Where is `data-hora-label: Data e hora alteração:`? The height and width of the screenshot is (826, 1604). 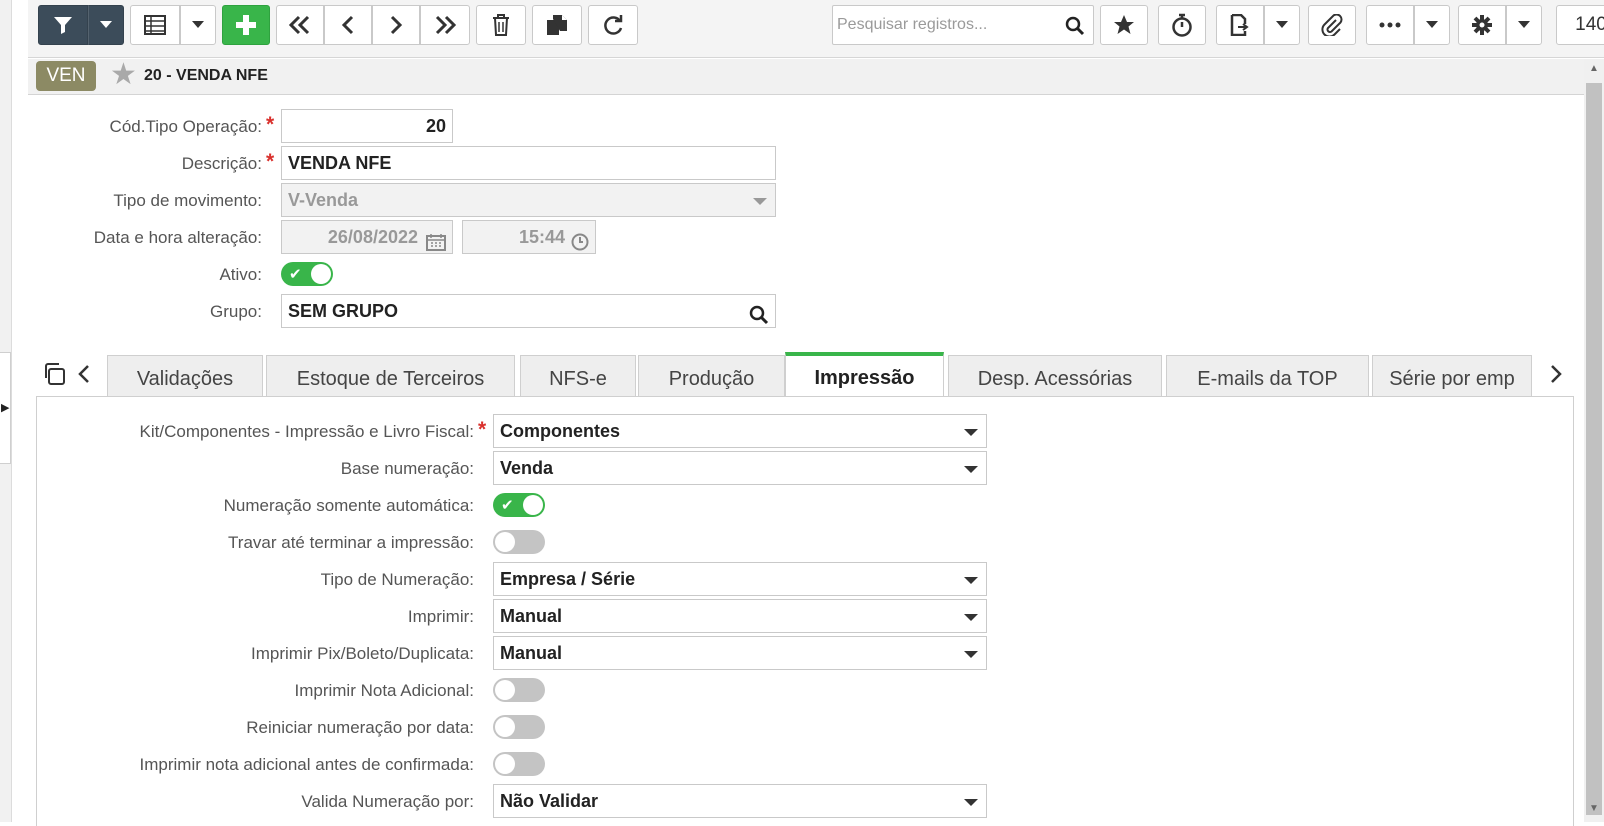
data-hora-label: Data e hora alteração: is located at coordinates (177, 237).